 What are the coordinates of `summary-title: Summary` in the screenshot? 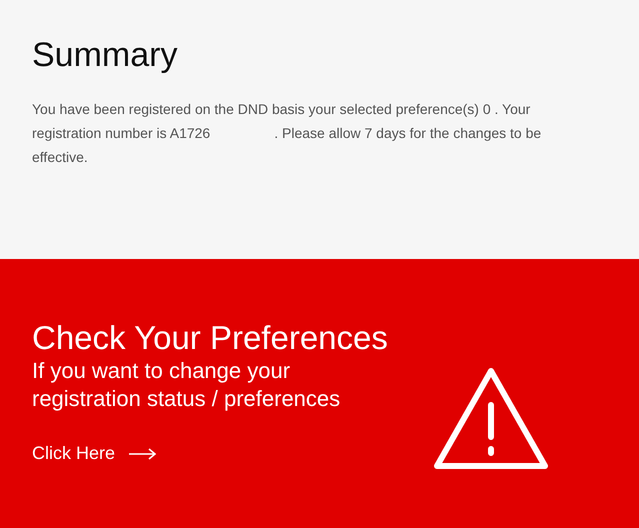 It's located at (105, 55).